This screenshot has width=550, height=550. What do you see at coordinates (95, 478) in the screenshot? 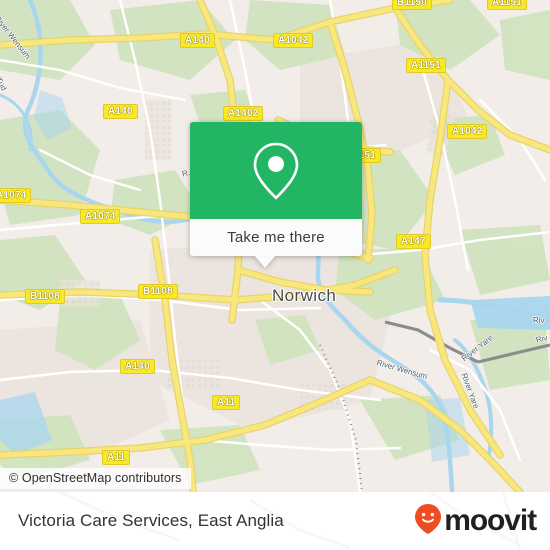
I see `map-attribution: © OpenStreetMap contributors` at bounding box center [95, 478].